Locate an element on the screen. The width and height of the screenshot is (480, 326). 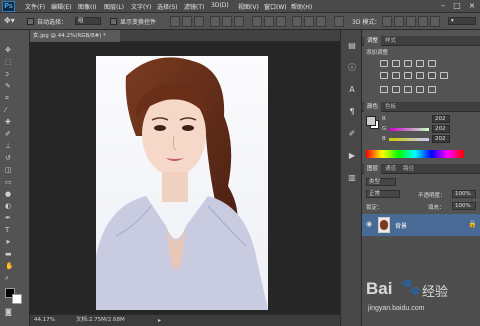
paragraph-panel-icon: ¶ is located at coordinates (352, 112).